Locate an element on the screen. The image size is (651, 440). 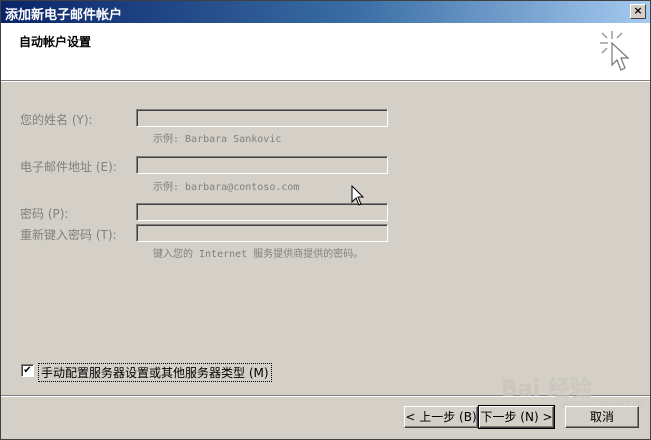
email-label: 电子邮件地址 (E): is located at coordinates (68, 167).